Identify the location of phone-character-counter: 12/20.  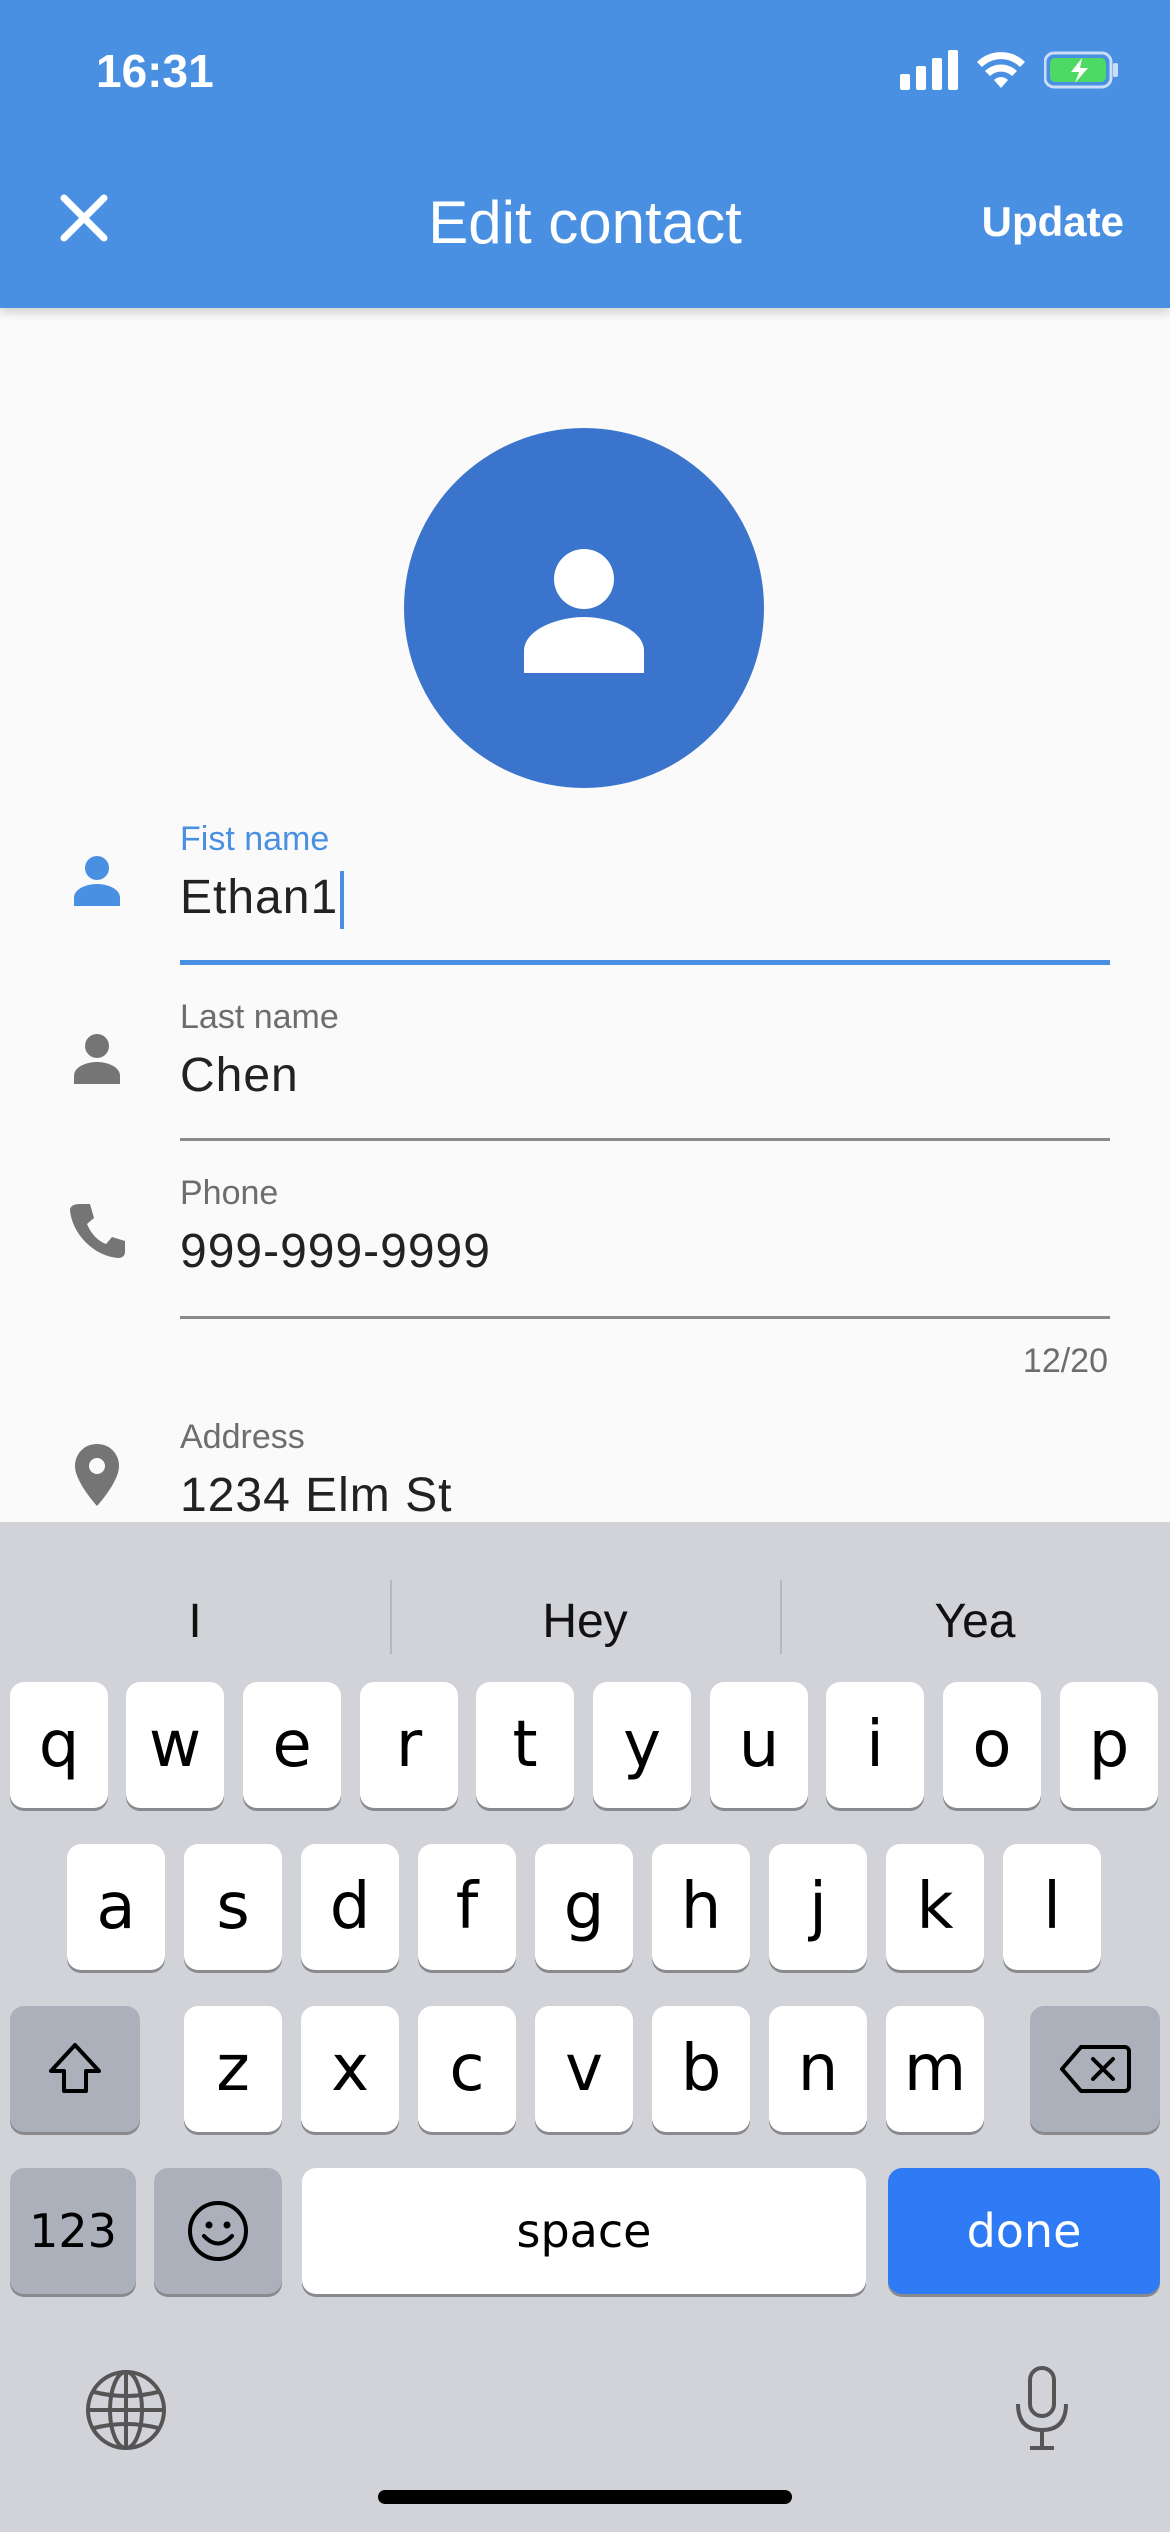
(1065, 1361).